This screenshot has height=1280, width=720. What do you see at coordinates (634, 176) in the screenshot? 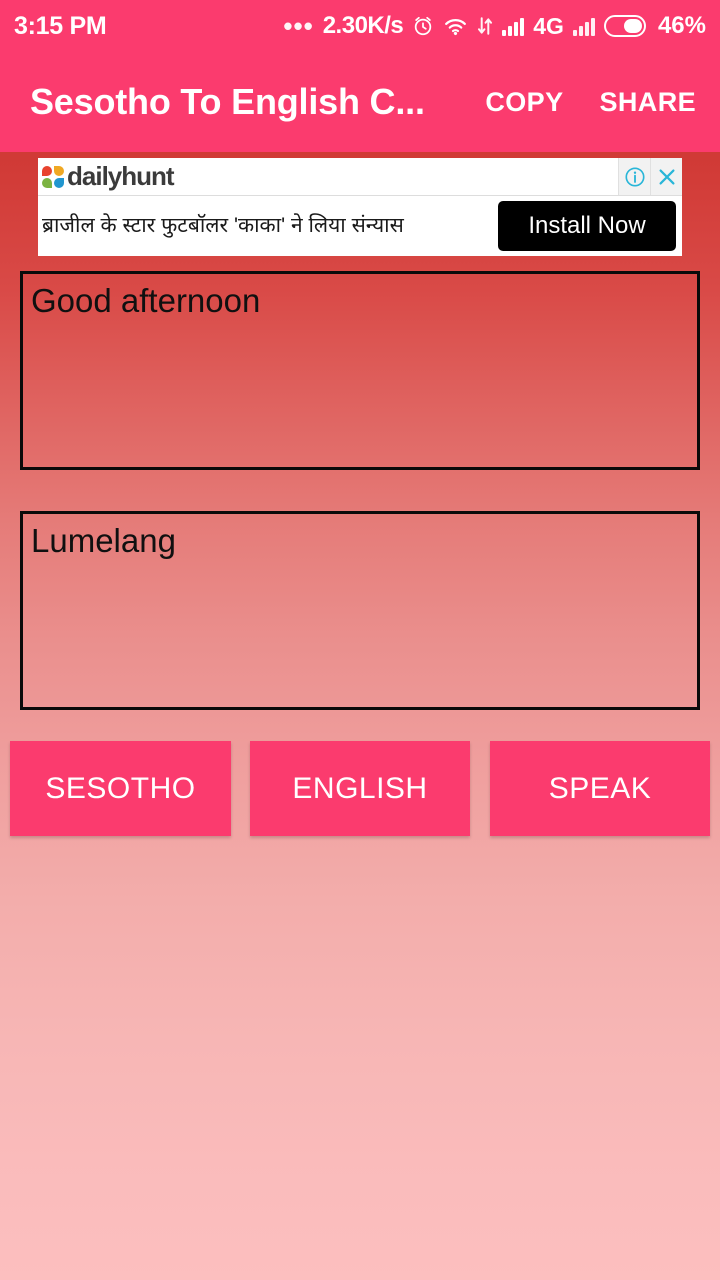
I see `info-circle-icon` at bounding box center [634, 176].